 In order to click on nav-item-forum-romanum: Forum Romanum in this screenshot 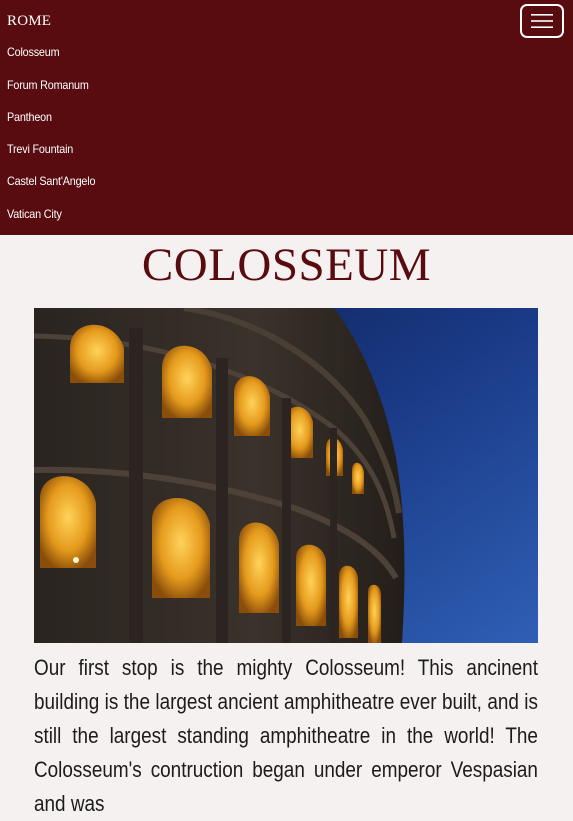, I will do `click(48, 85)`.